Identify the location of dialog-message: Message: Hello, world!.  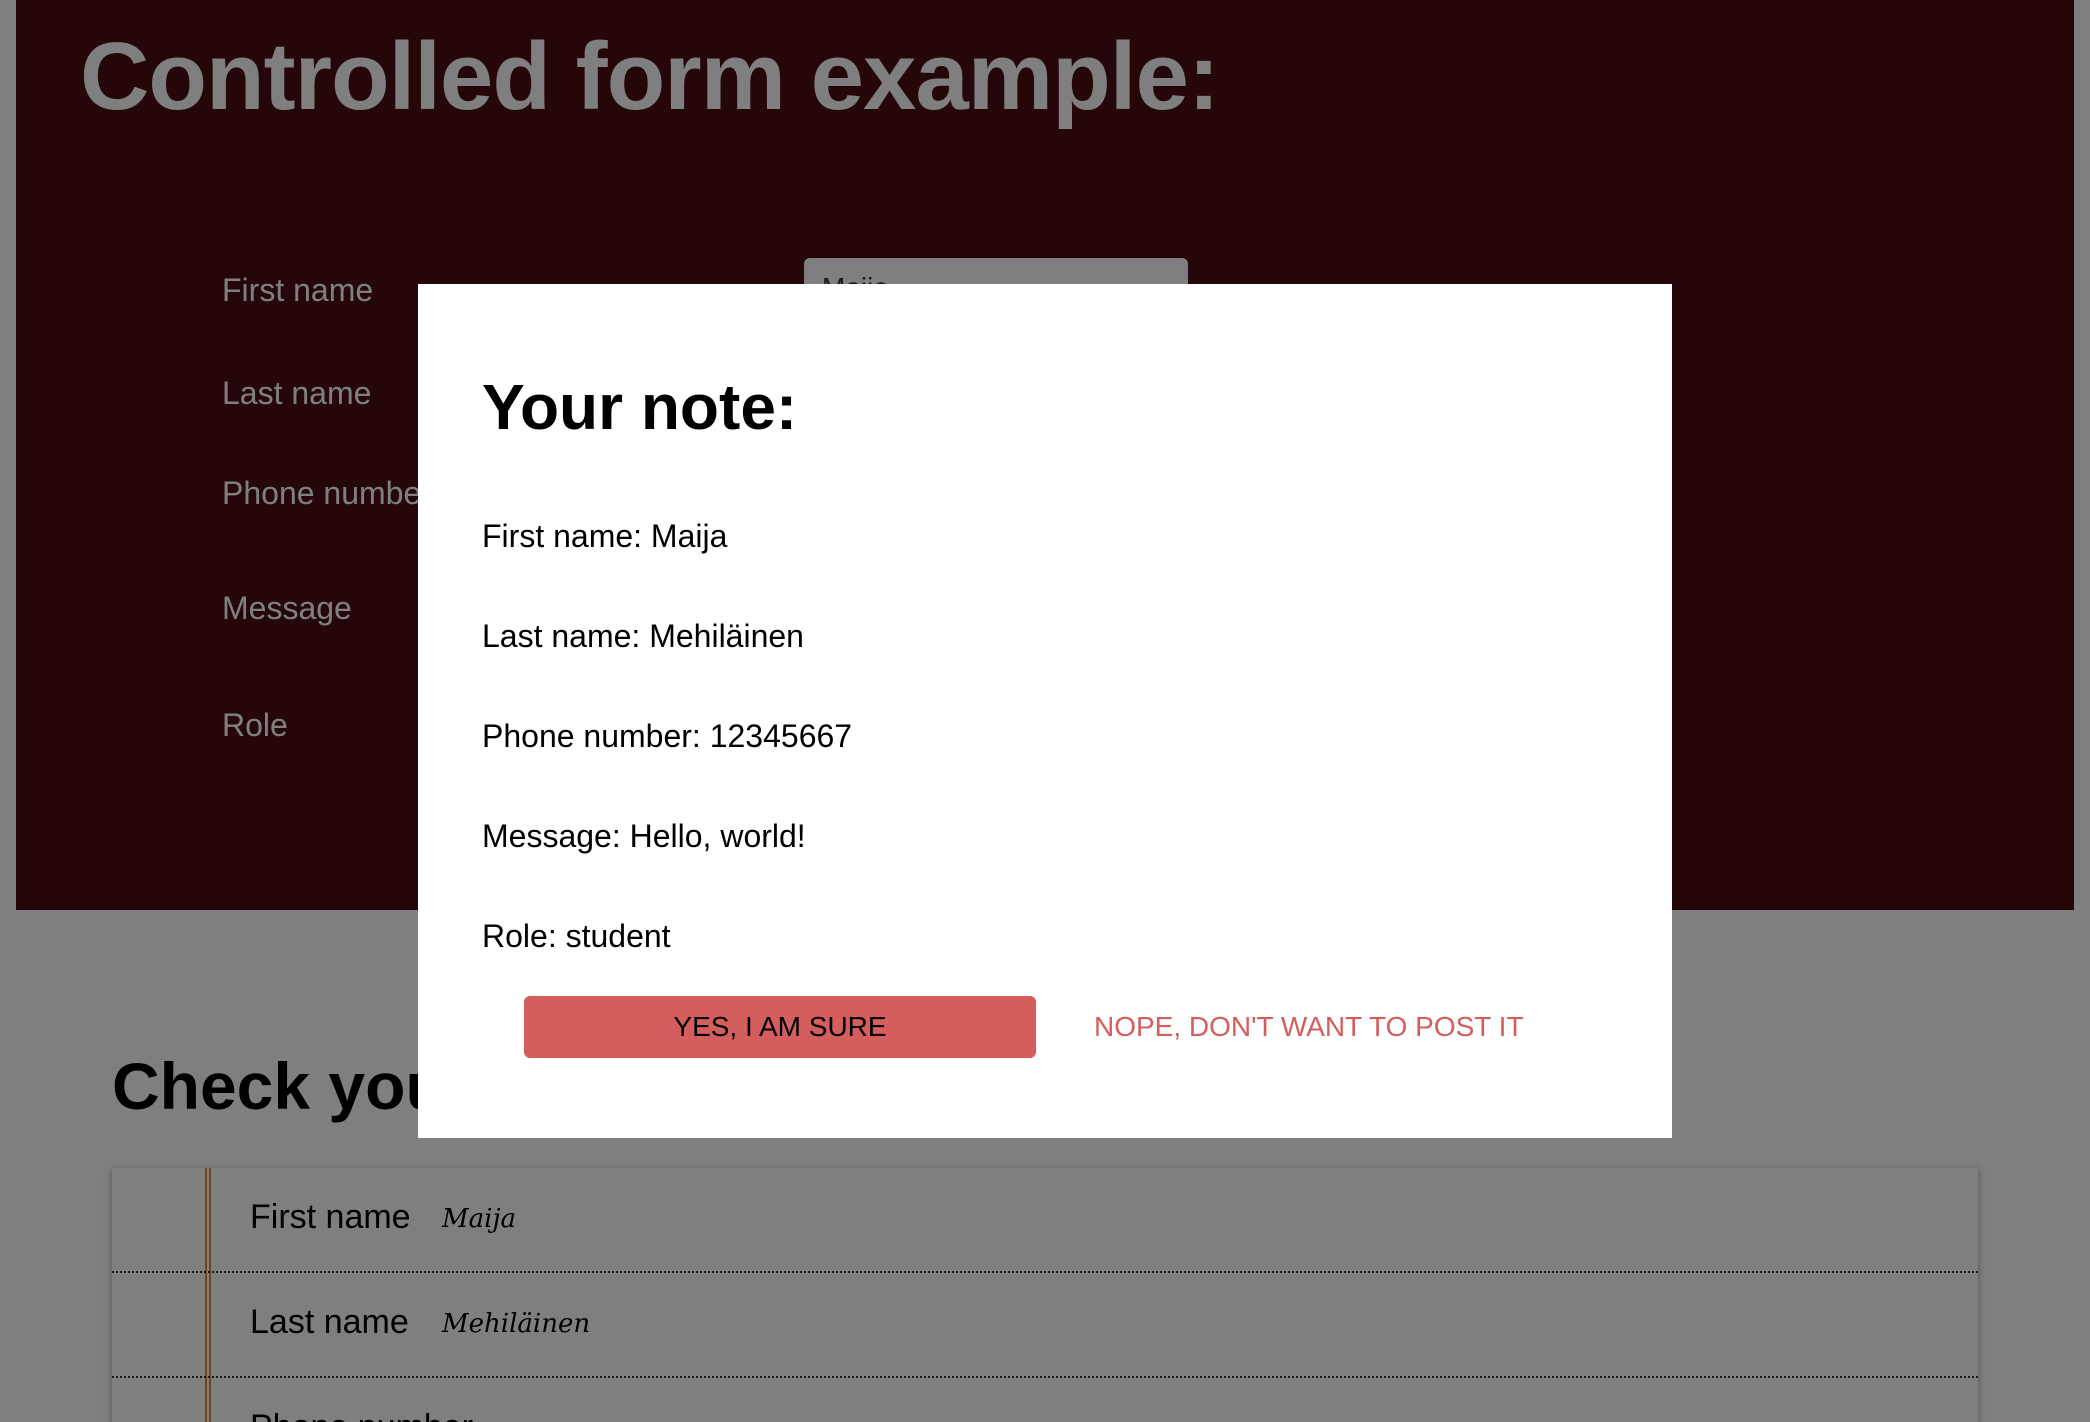
(644, 836).